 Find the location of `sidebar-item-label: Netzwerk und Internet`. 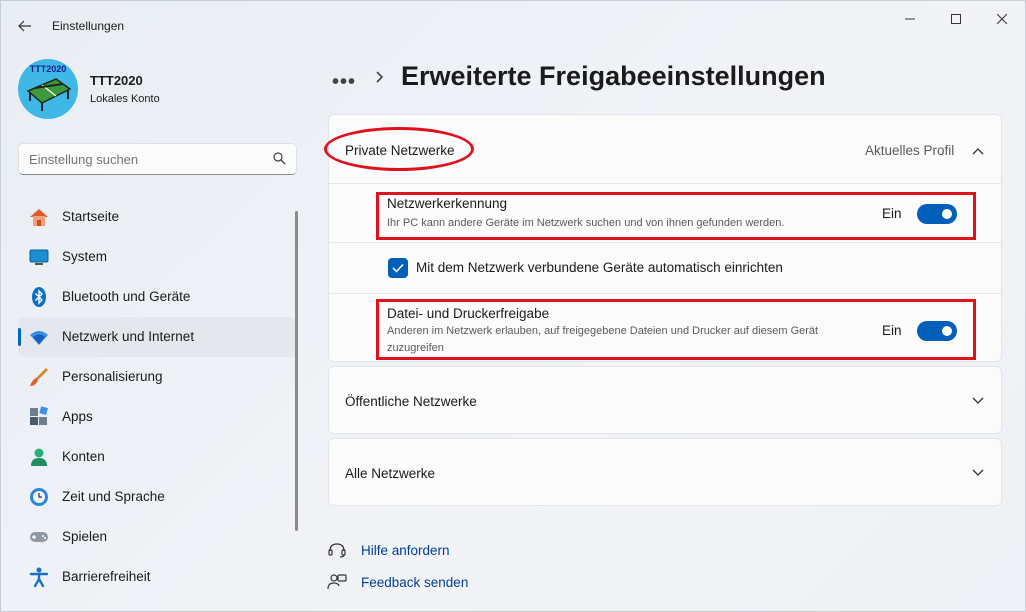

sidebar-item-label: Netzwerk und Internet is located at coordinates (128, 336).